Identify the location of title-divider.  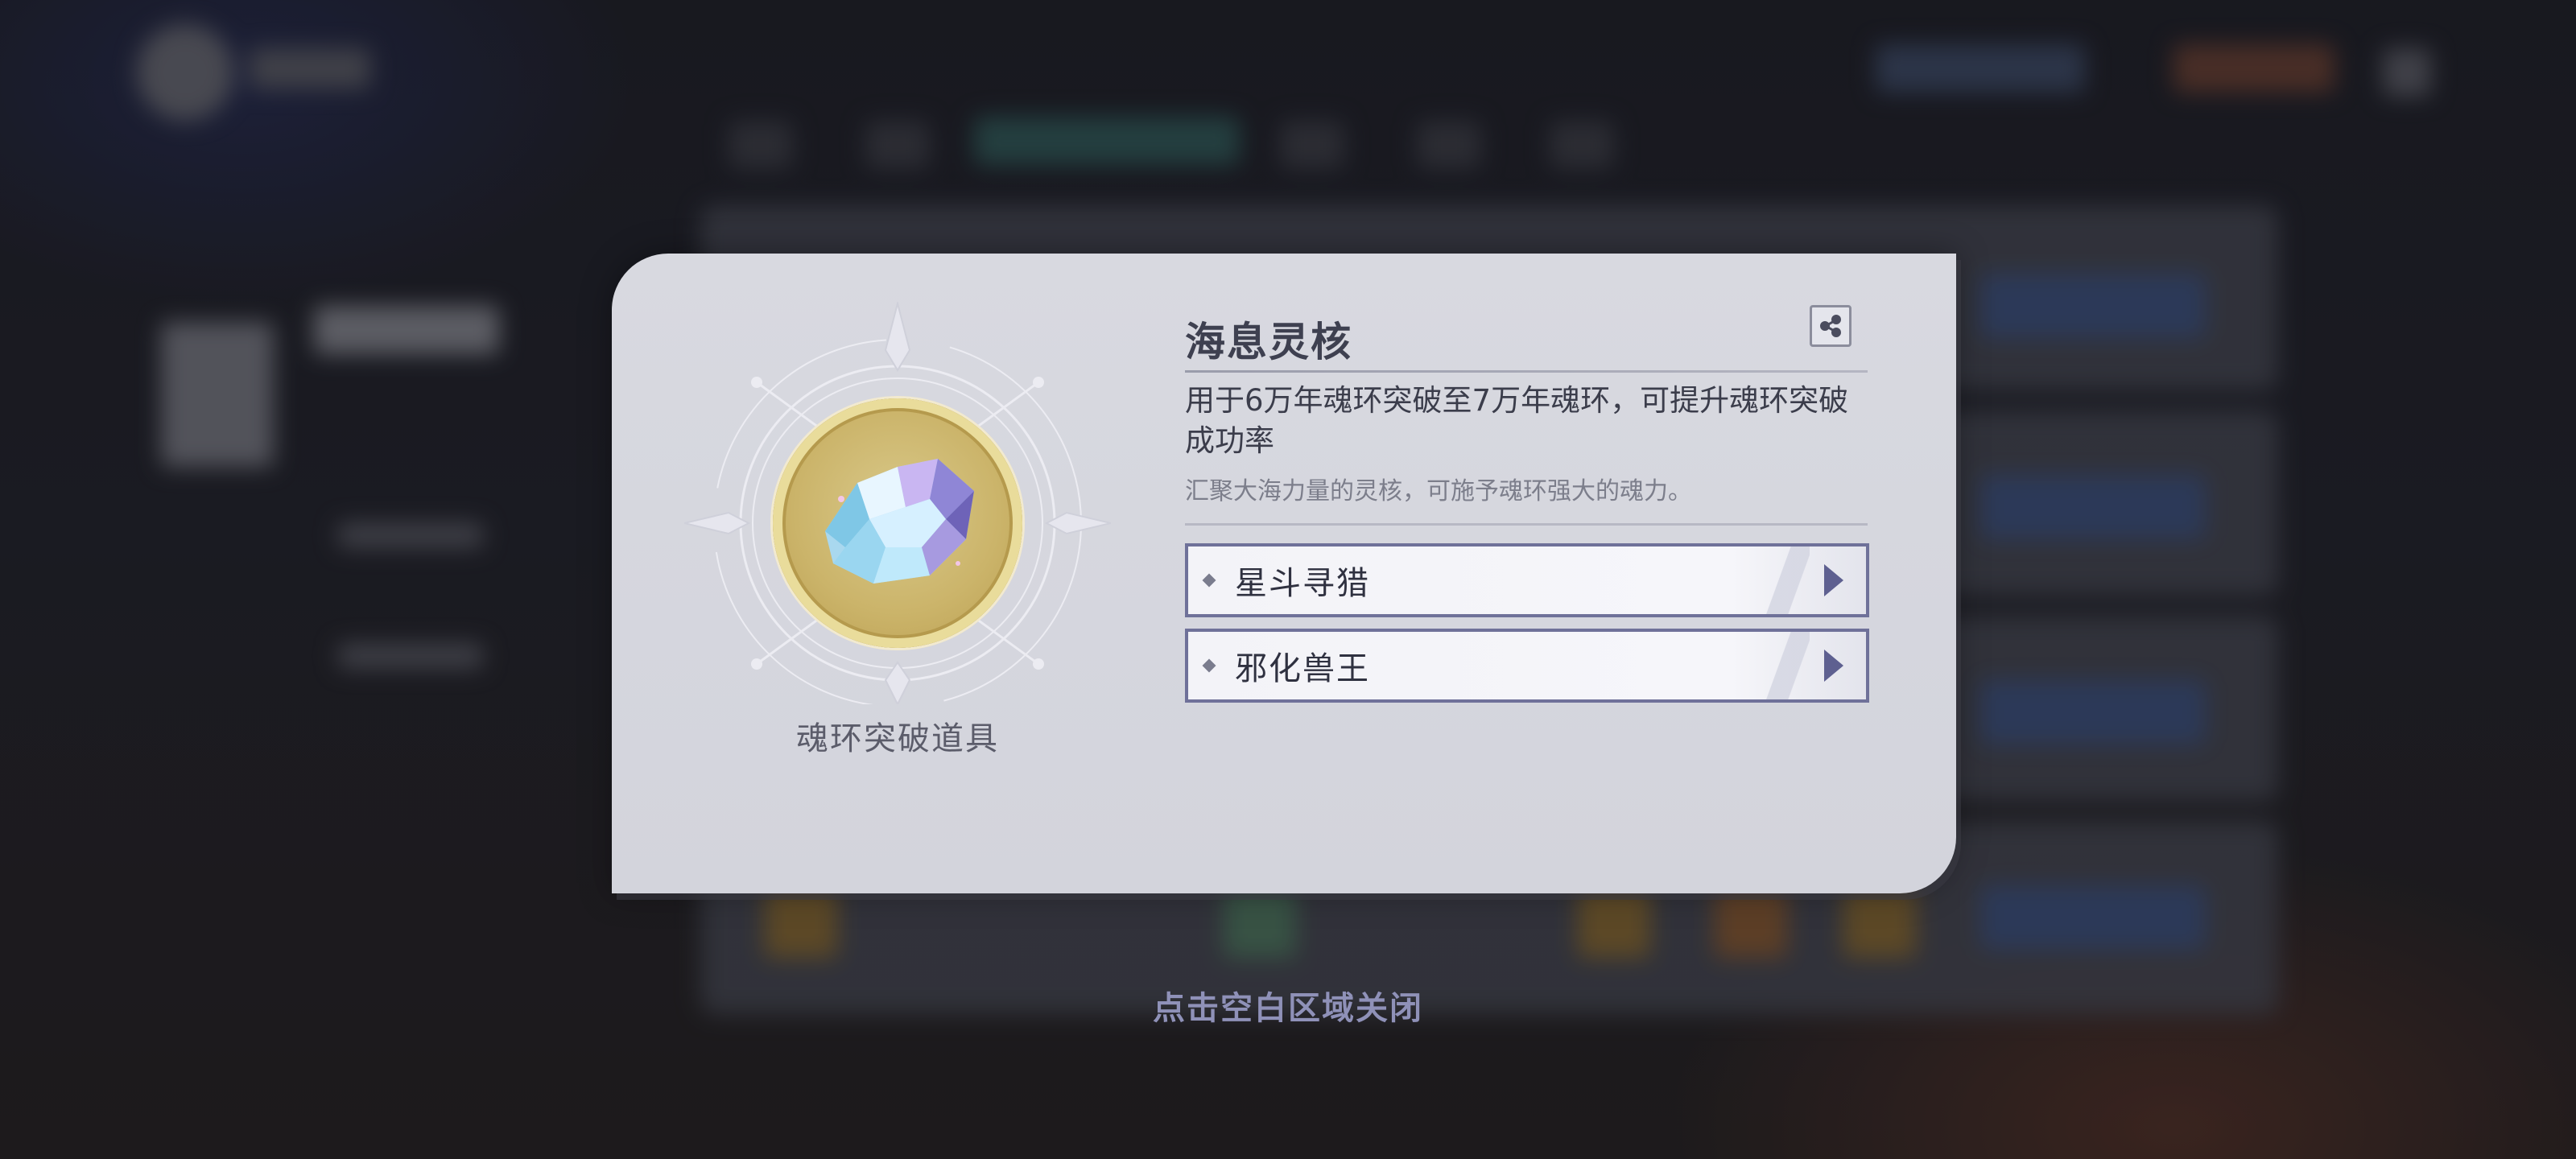
(1526, 371).